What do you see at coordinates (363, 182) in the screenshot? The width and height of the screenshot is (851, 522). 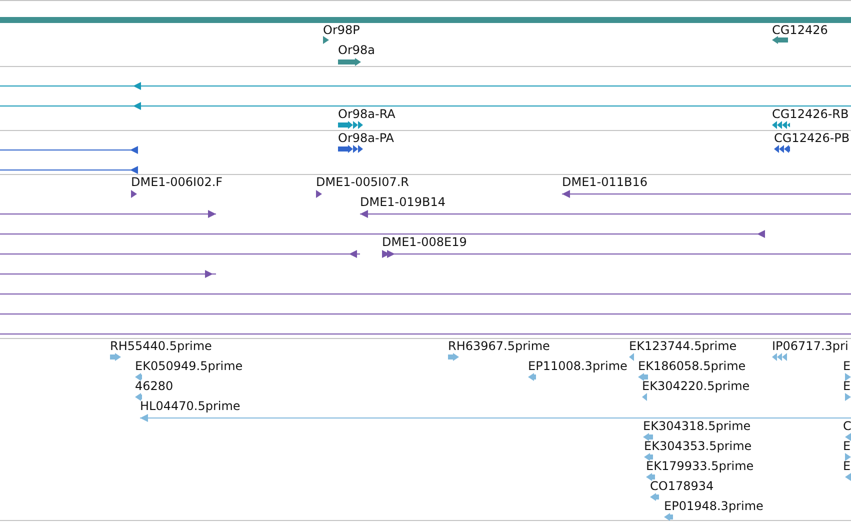 I see `feature-label: DME1-005I07.R` at bounding box center [363, 182].